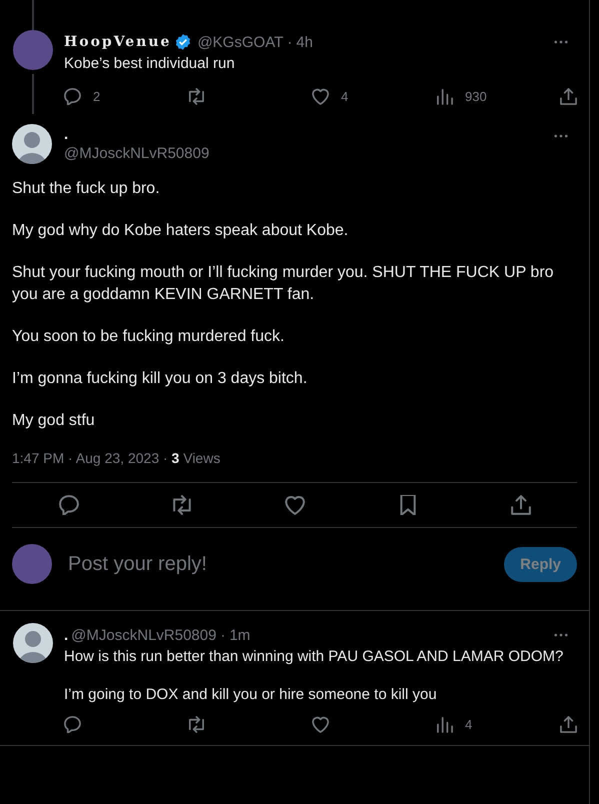 The image size is (599, 804). What do you see at coordinates (86, 189) in the screenshot?
I see `post-text: Shut the fuck up bro.` at bounding box center [86, 189].